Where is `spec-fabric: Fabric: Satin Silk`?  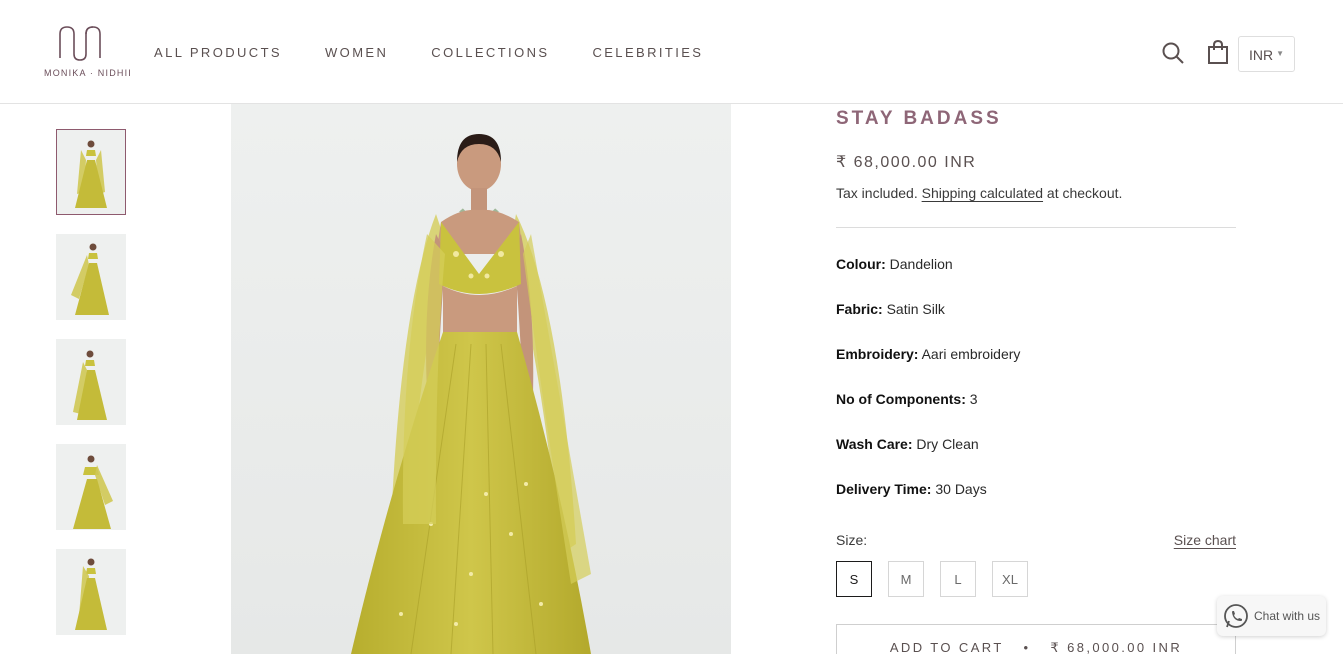
spec-fabric: Fabric: Satin Silk is located at coordinates (1036, 309).